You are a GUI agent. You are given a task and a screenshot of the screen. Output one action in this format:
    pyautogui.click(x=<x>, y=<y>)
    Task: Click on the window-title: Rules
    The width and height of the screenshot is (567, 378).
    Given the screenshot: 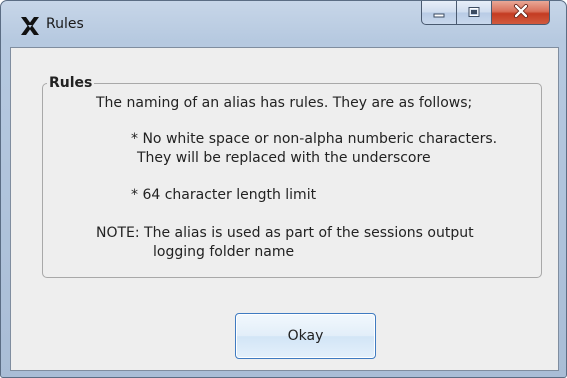 What is the action you would take?
    pyautogui.click(x=65, y=24)
    